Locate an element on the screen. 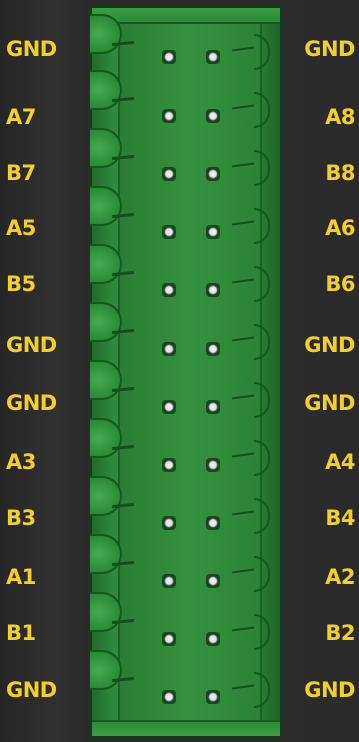 The width and height of the screenshot is (359, 742). right-pin-label-1: GND is located at coordinates (329, 49).